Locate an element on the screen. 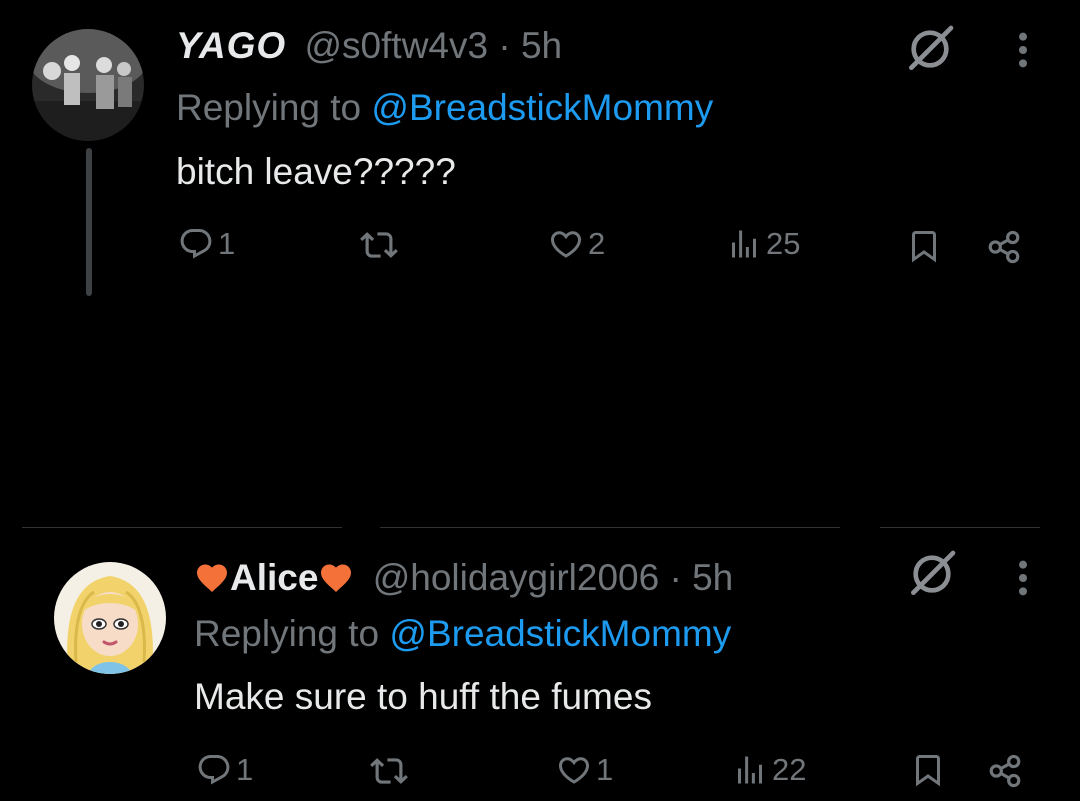 The width and height of the screenshot is (1080, 801). tweet-header: Alice @holidaygirl2006 · 5h is located at coordinates (463, 578).